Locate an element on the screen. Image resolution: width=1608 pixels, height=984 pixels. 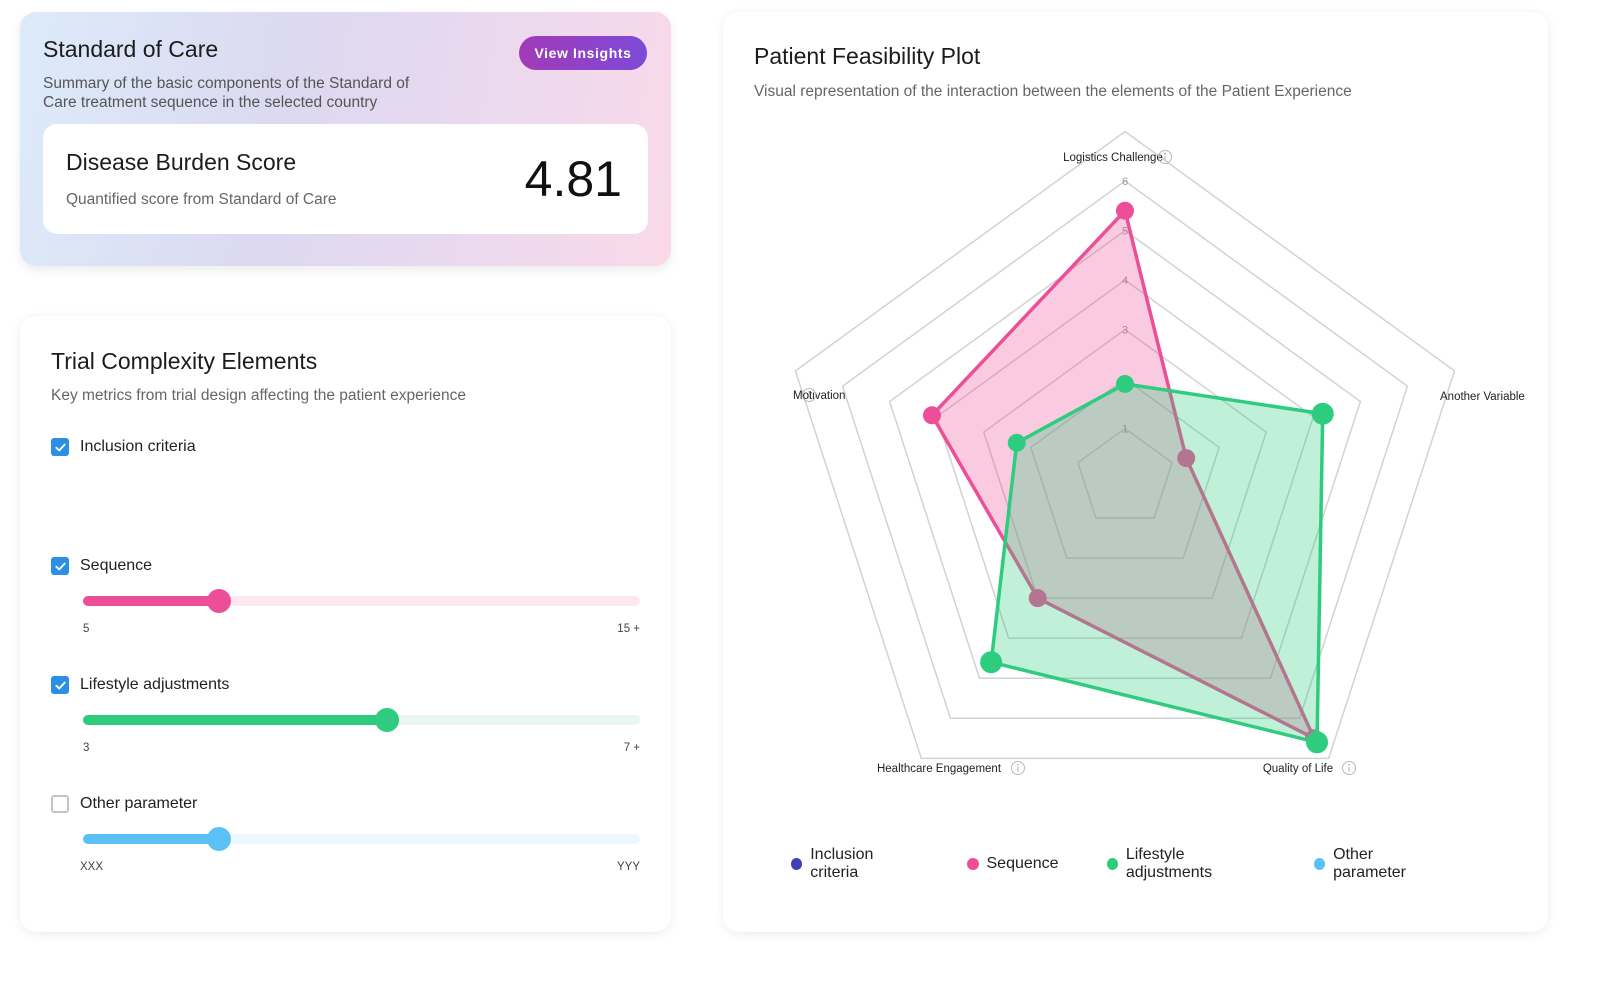
legend-item-inclusion-criteria: Inclusion criteria is located at coordinates (855, 864).